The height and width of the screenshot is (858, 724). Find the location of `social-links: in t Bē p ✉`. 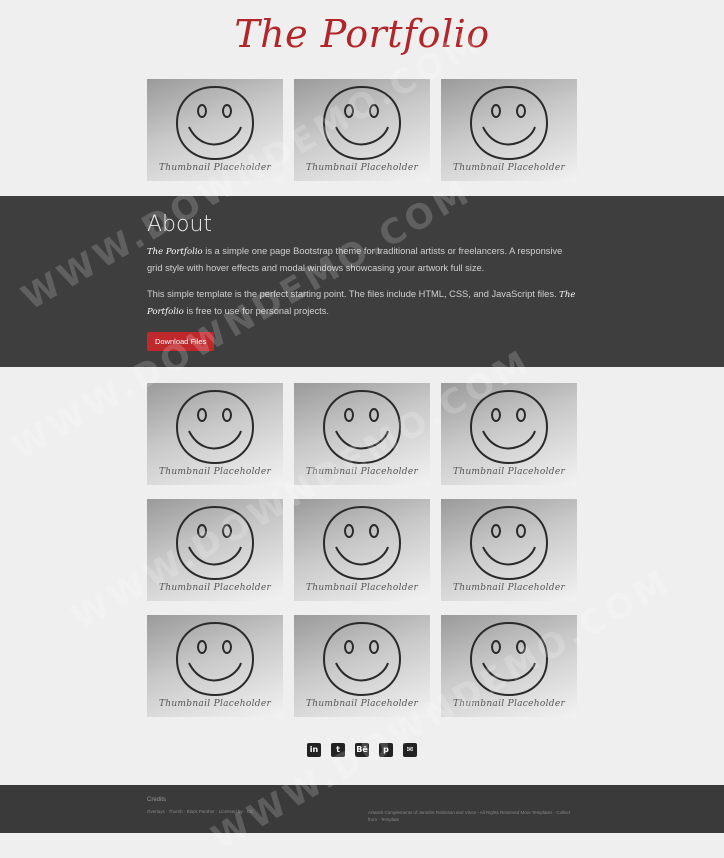

social-links: in t Bē p ✉ is located at coordinates (362, 750).